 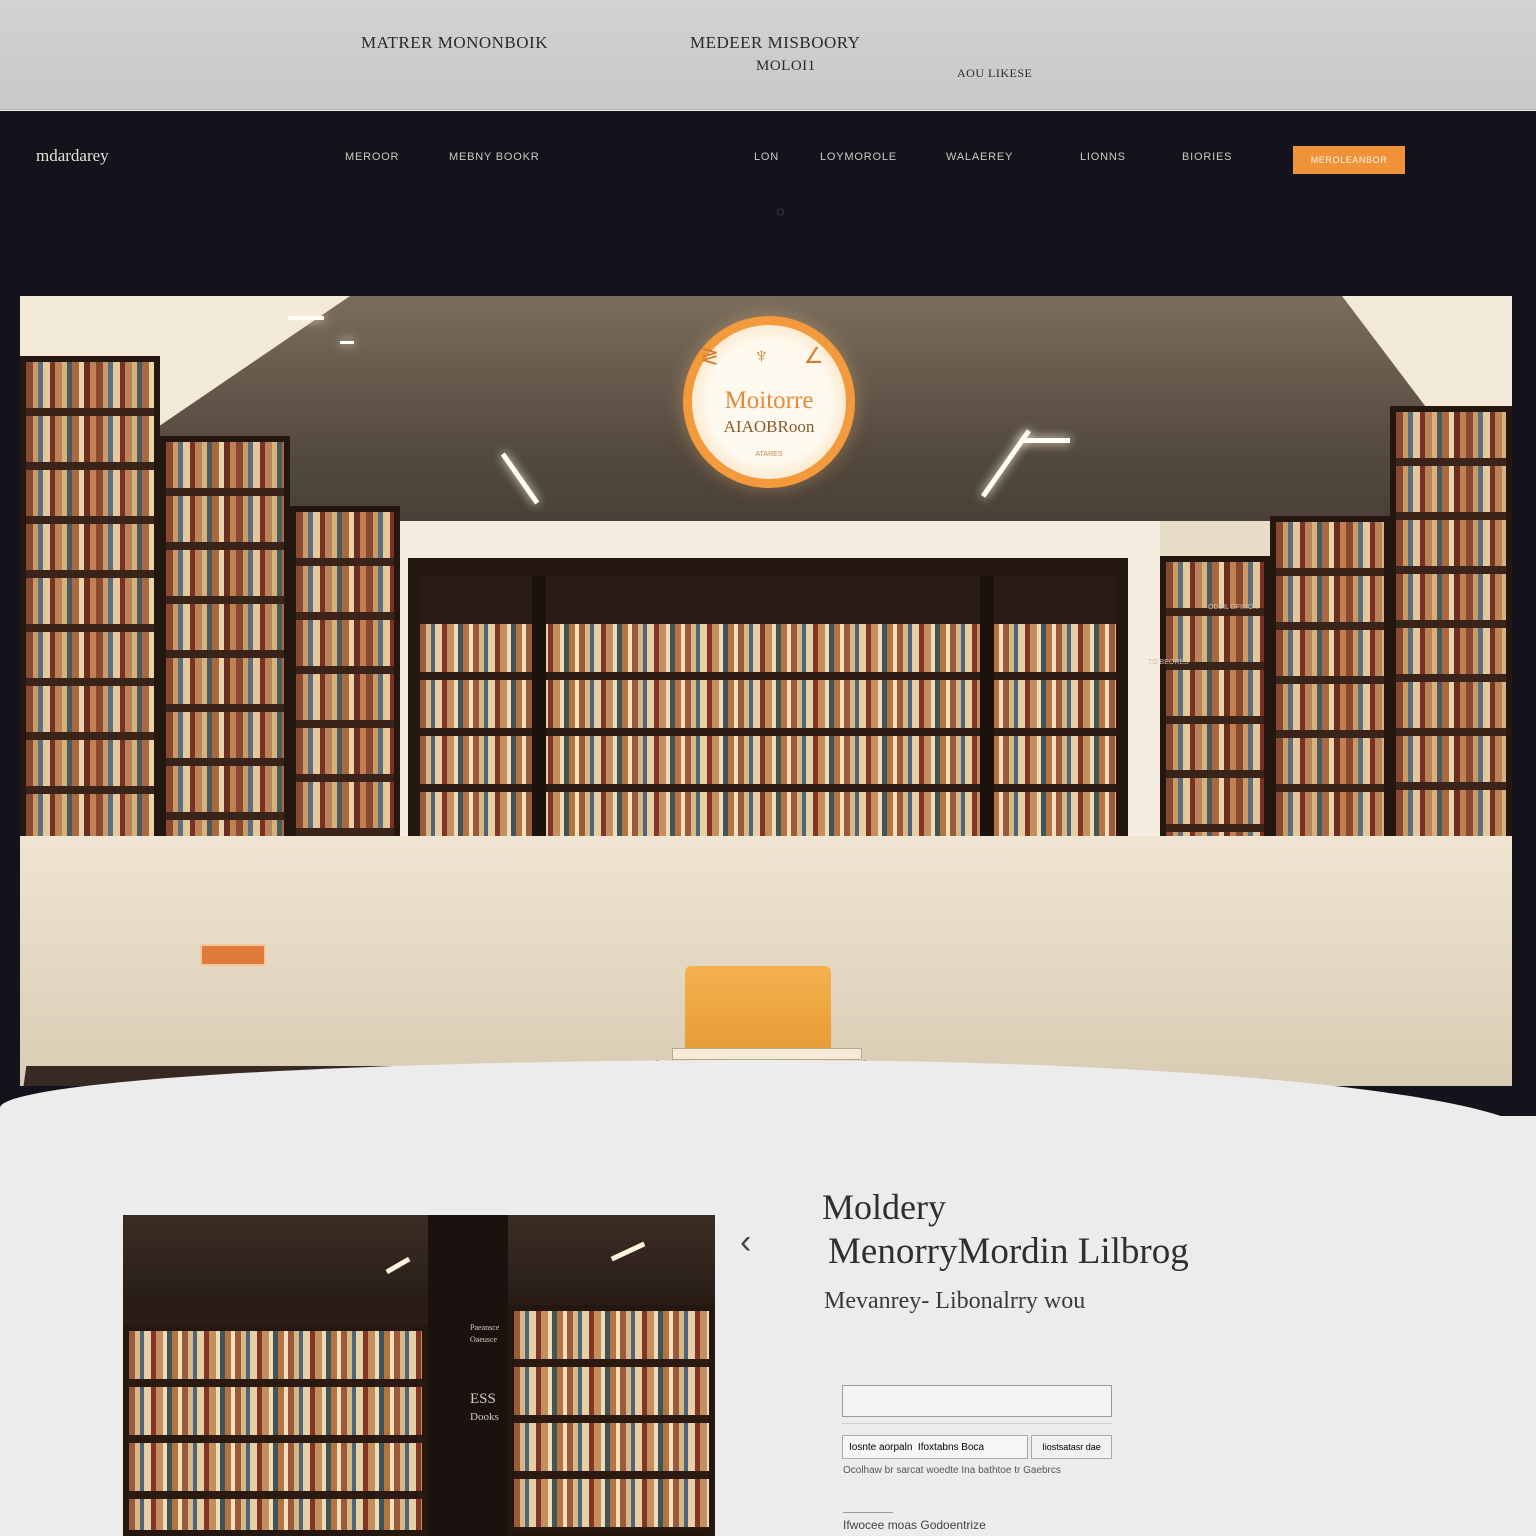 What do you see at coordinates (72, 156) in the screenshot?
I see `brand-logo: mdardarey` at bounding box center [72, 156].